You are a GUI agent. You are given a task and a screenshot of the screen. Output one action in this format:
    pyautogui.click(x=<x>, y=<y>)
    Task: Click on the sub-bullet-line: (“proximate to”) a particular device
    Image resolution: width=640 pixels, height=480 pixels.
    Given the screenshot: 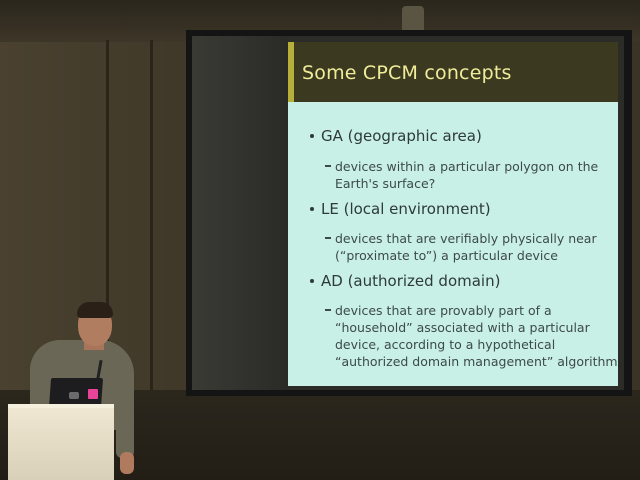 What is the action you would take?
    pyautogui.click(x=446, y=255)
    